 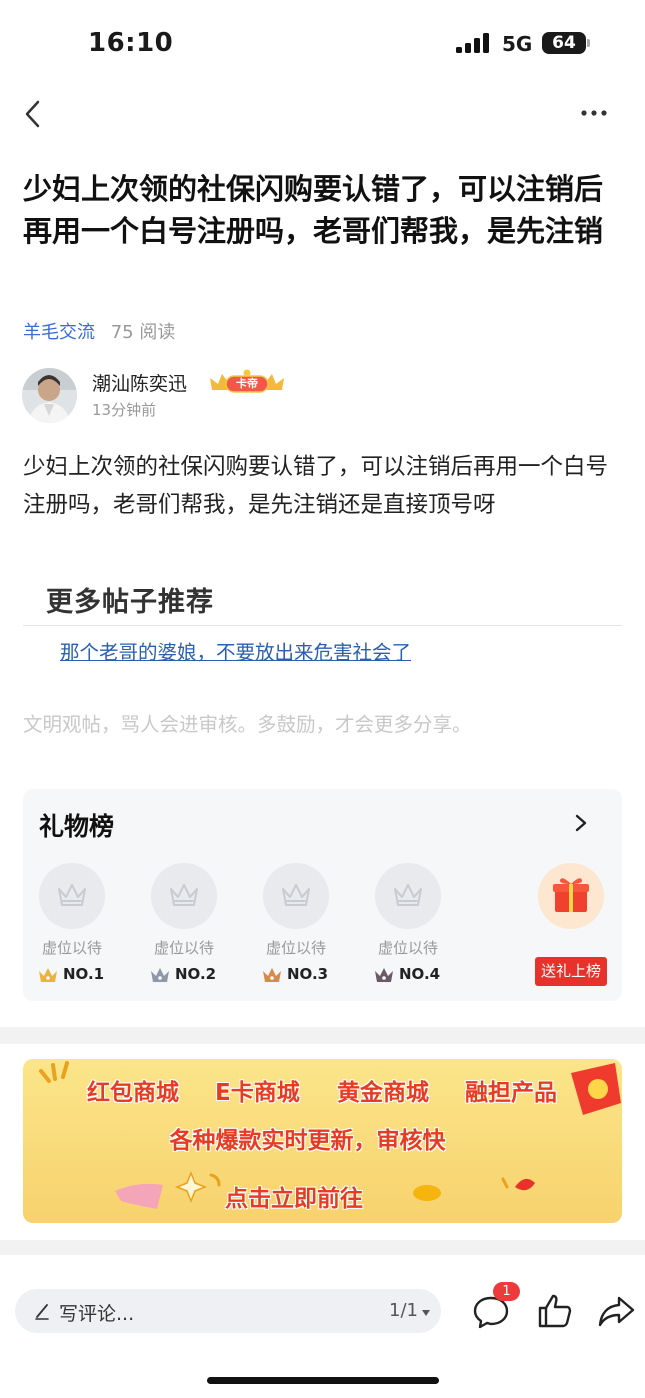 I want to click on gift-box-icon, so click(x=571, y=895).